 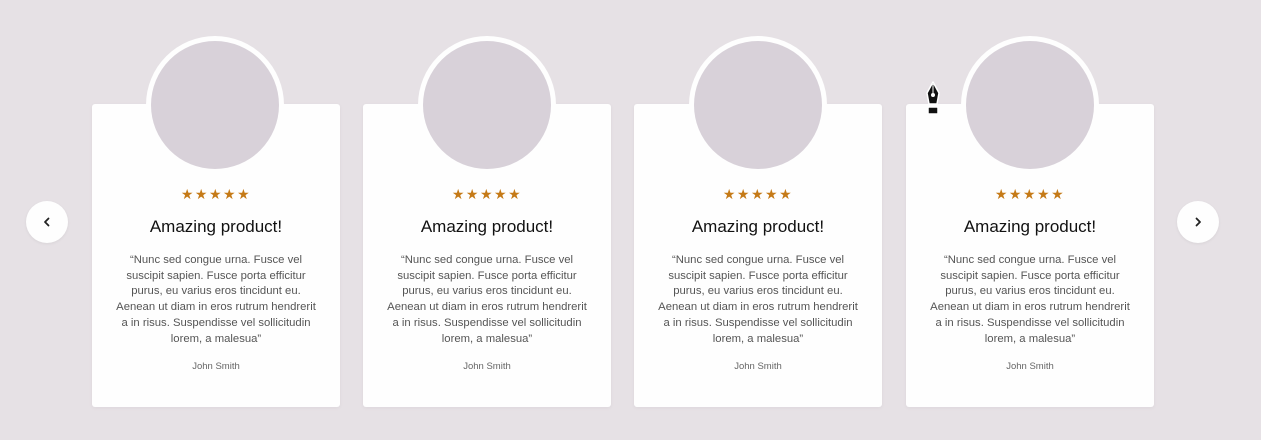 I want to click on carousel-prev-button, so click(x=47, y=222).